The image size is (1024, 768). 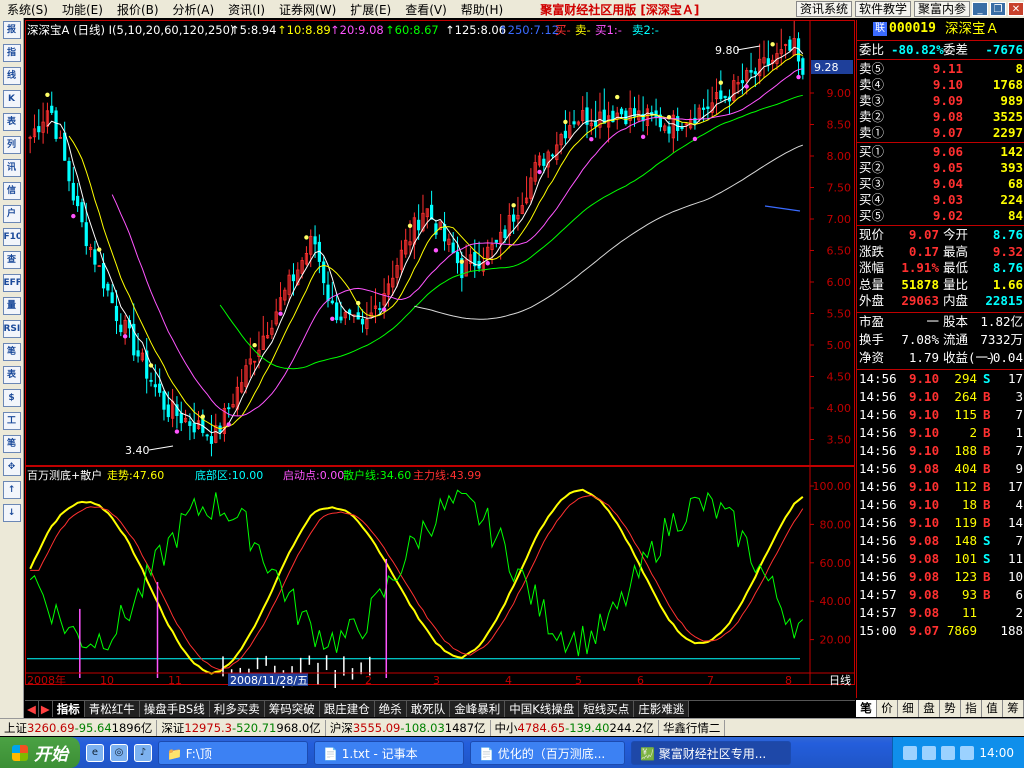 I want to click on media-icon: ♪, so click(x=143, y=752).